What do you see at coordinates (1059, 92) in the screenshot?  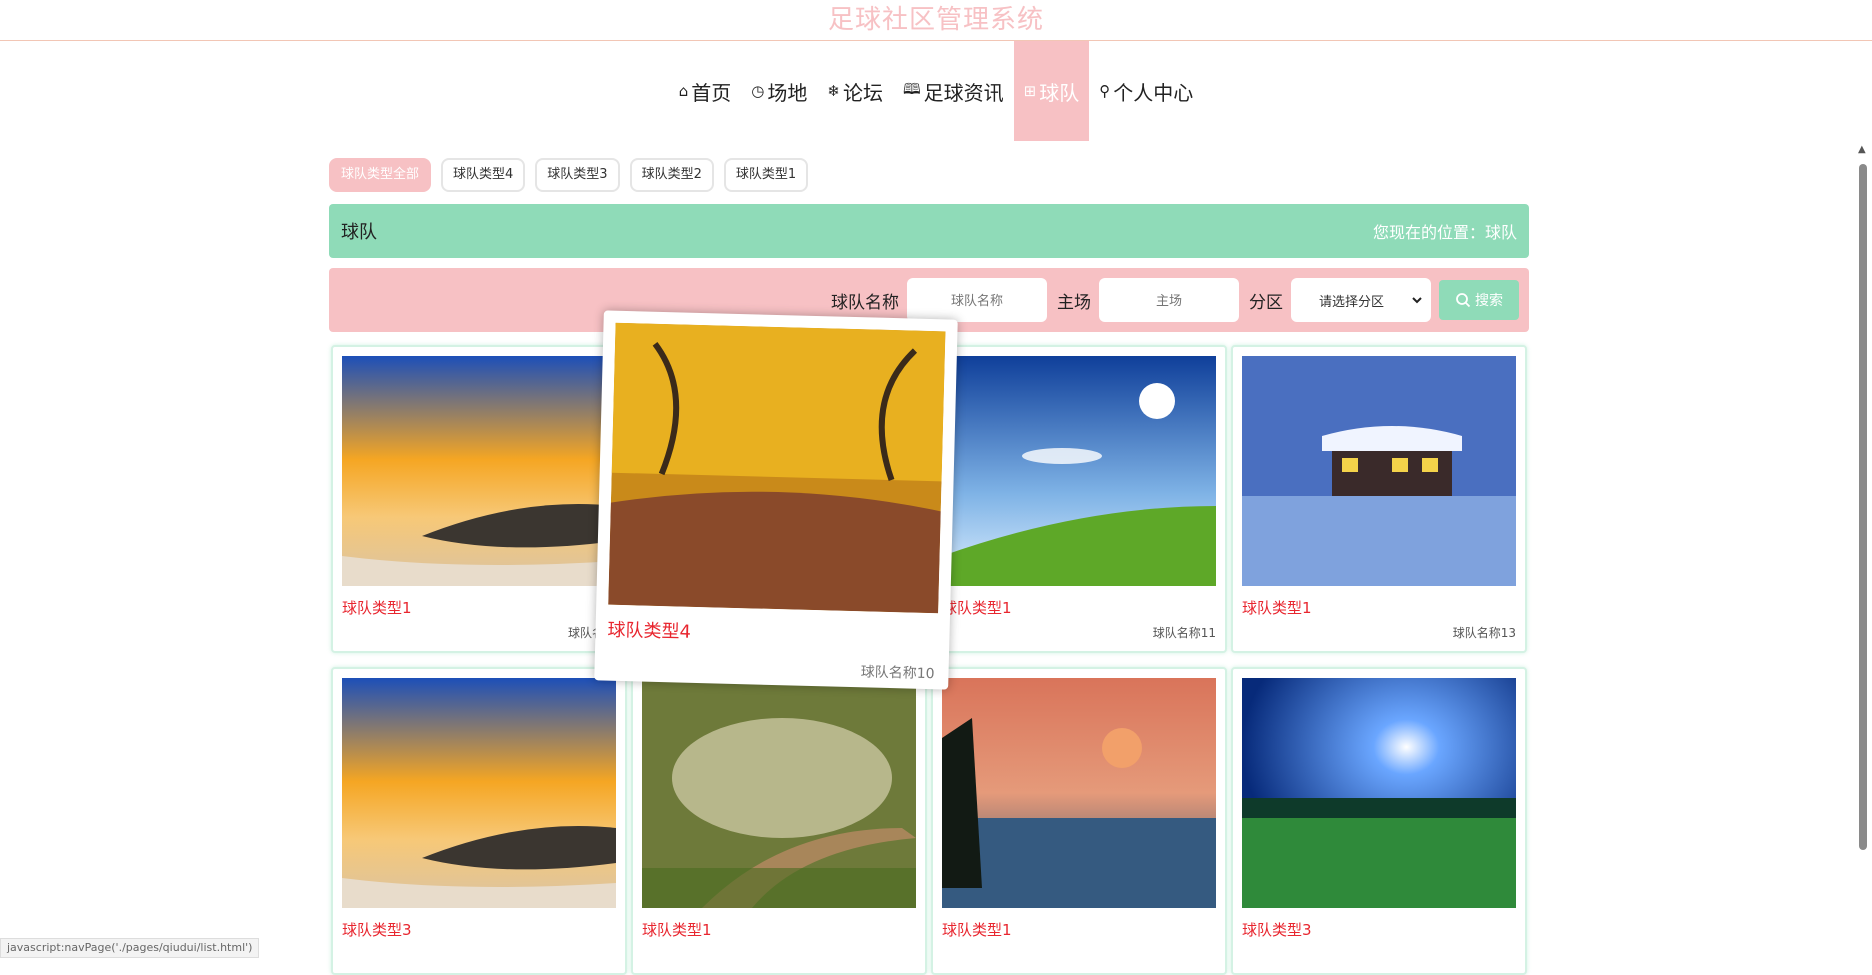 I see `nav-item-label: 球队` at bounding box center [1059, 92].